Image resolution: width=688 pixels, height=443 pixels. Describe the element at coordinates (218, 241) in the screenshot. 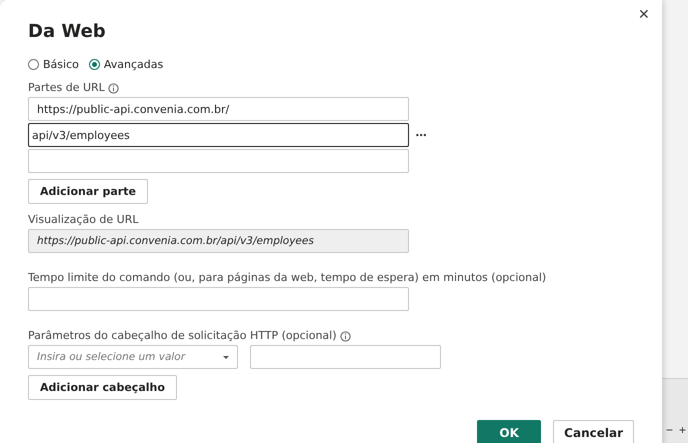

I see `url-preview-field: https://public-api.convenia.com.br/api/v3/employees` at that location.